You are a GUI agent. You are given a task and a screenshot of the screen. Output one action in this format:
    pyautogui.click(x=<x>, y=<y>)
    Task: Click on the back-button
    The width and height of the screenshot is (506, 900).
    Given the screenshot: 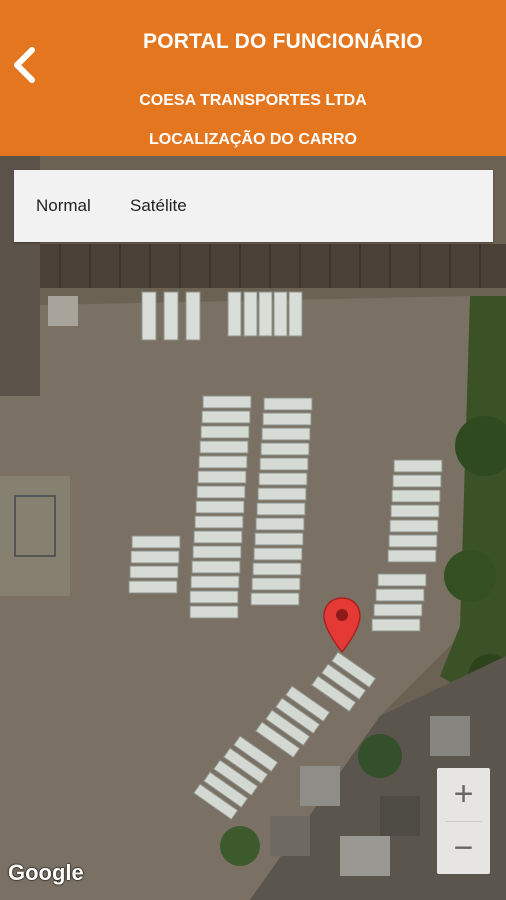 What is the action you would take?
    pyautogui.click(x=25, y=65)
    